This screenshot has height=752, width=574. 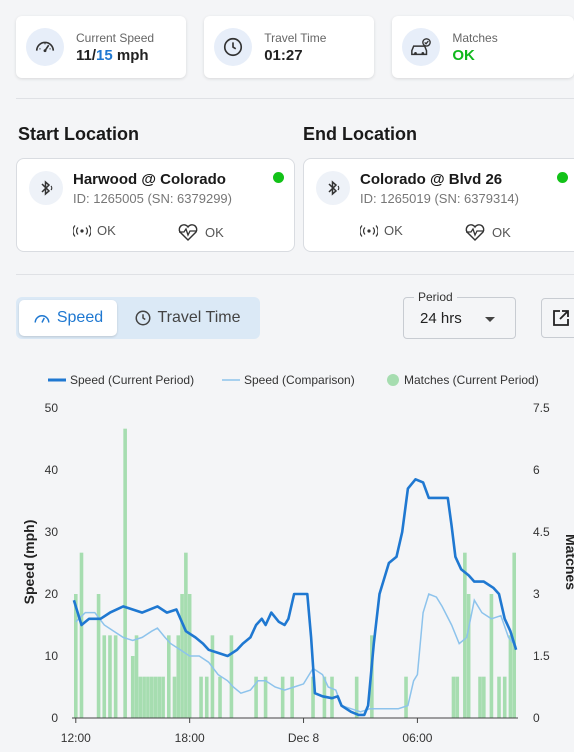 I want to click on start-health-status: OK, so click(x=200, y=232).